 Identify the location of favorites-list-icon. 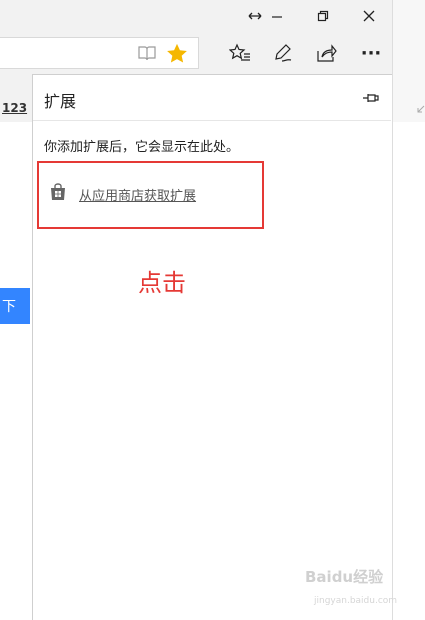
(240, 53).